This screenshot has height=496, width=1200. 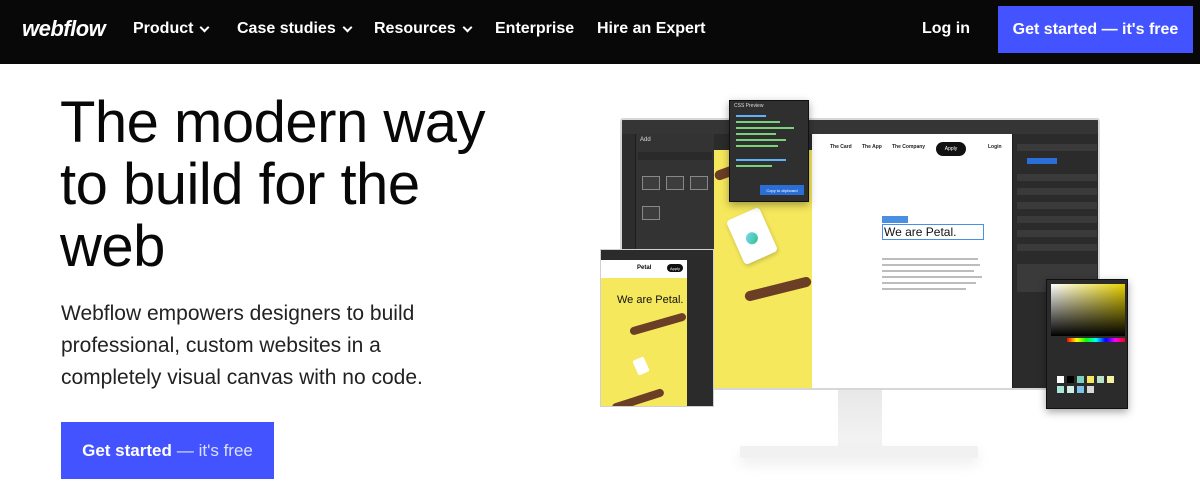 What do you see at coordinates (644, 268) in the screenshot?
I see `mobile-brand: Petal` at bounding box center [644, 268].